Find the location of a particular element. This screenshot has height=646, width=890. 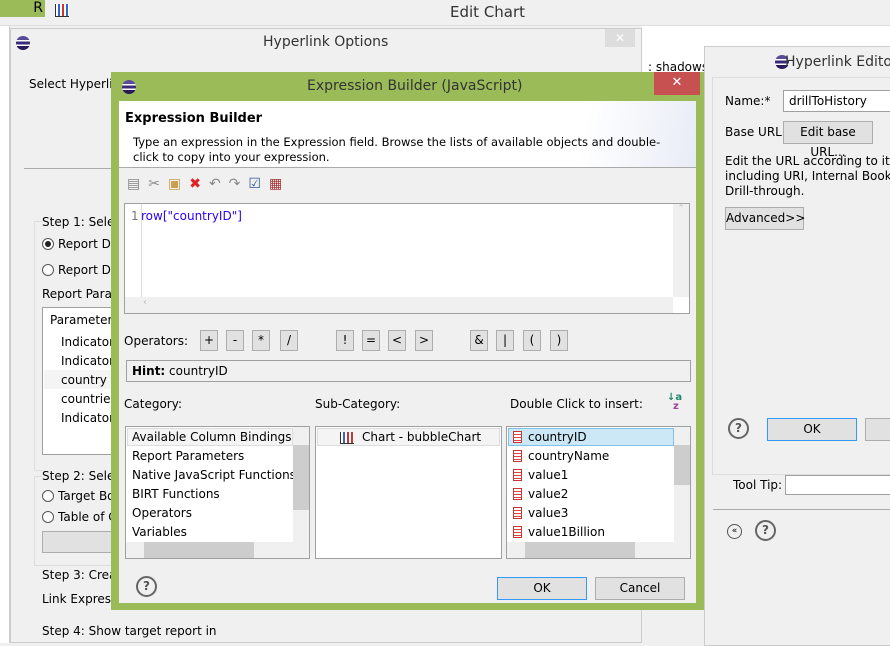

list-item-label: value3 is located at coordinates (548, 513).